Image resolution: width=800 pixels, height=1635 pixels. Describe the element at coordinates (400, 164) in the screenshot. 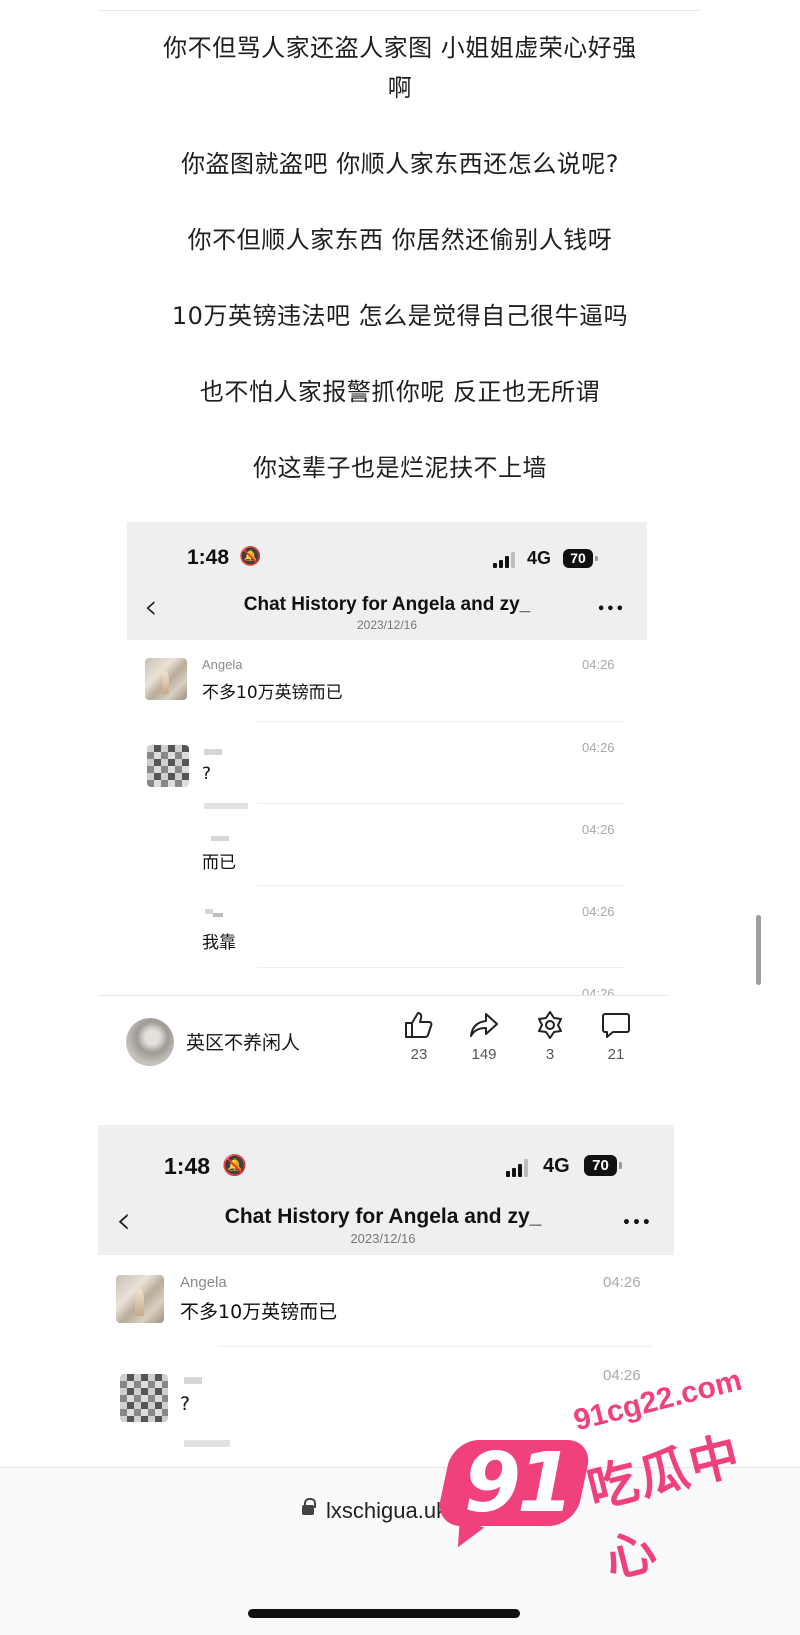

I see `post-line: 你盗图就盗吧 你顺人家东西还怎么说呢?` at that location.